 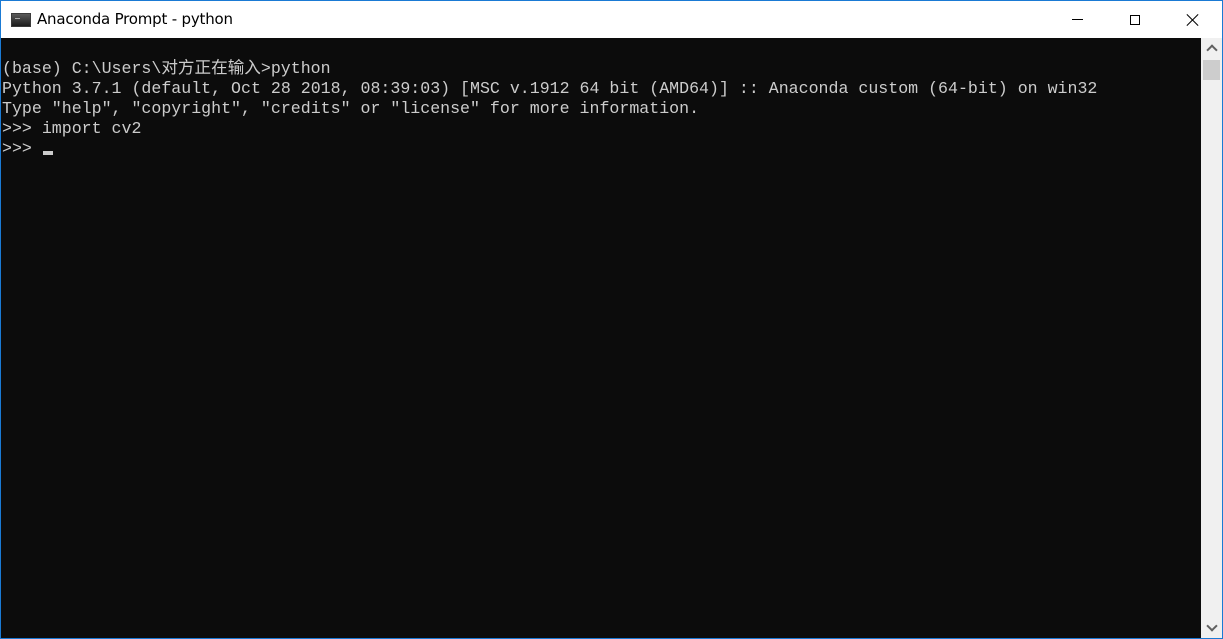 I want to click on console-line: >>> import cv2, so click(x=72, y=128).